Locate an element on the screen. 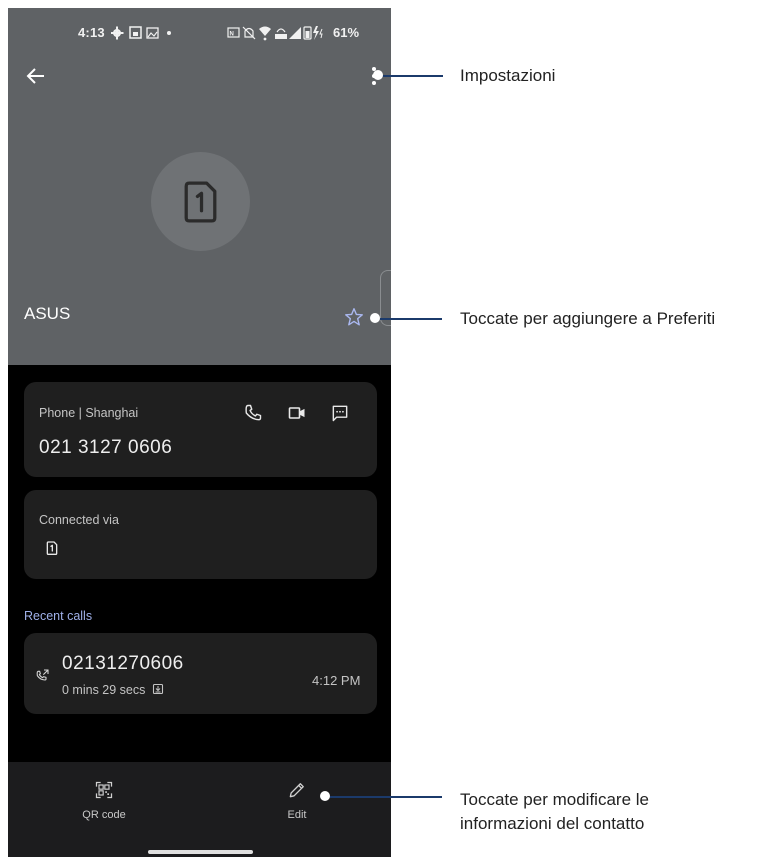 The image size is (757, 857). video-call-button is located at coordinates (297, 415).